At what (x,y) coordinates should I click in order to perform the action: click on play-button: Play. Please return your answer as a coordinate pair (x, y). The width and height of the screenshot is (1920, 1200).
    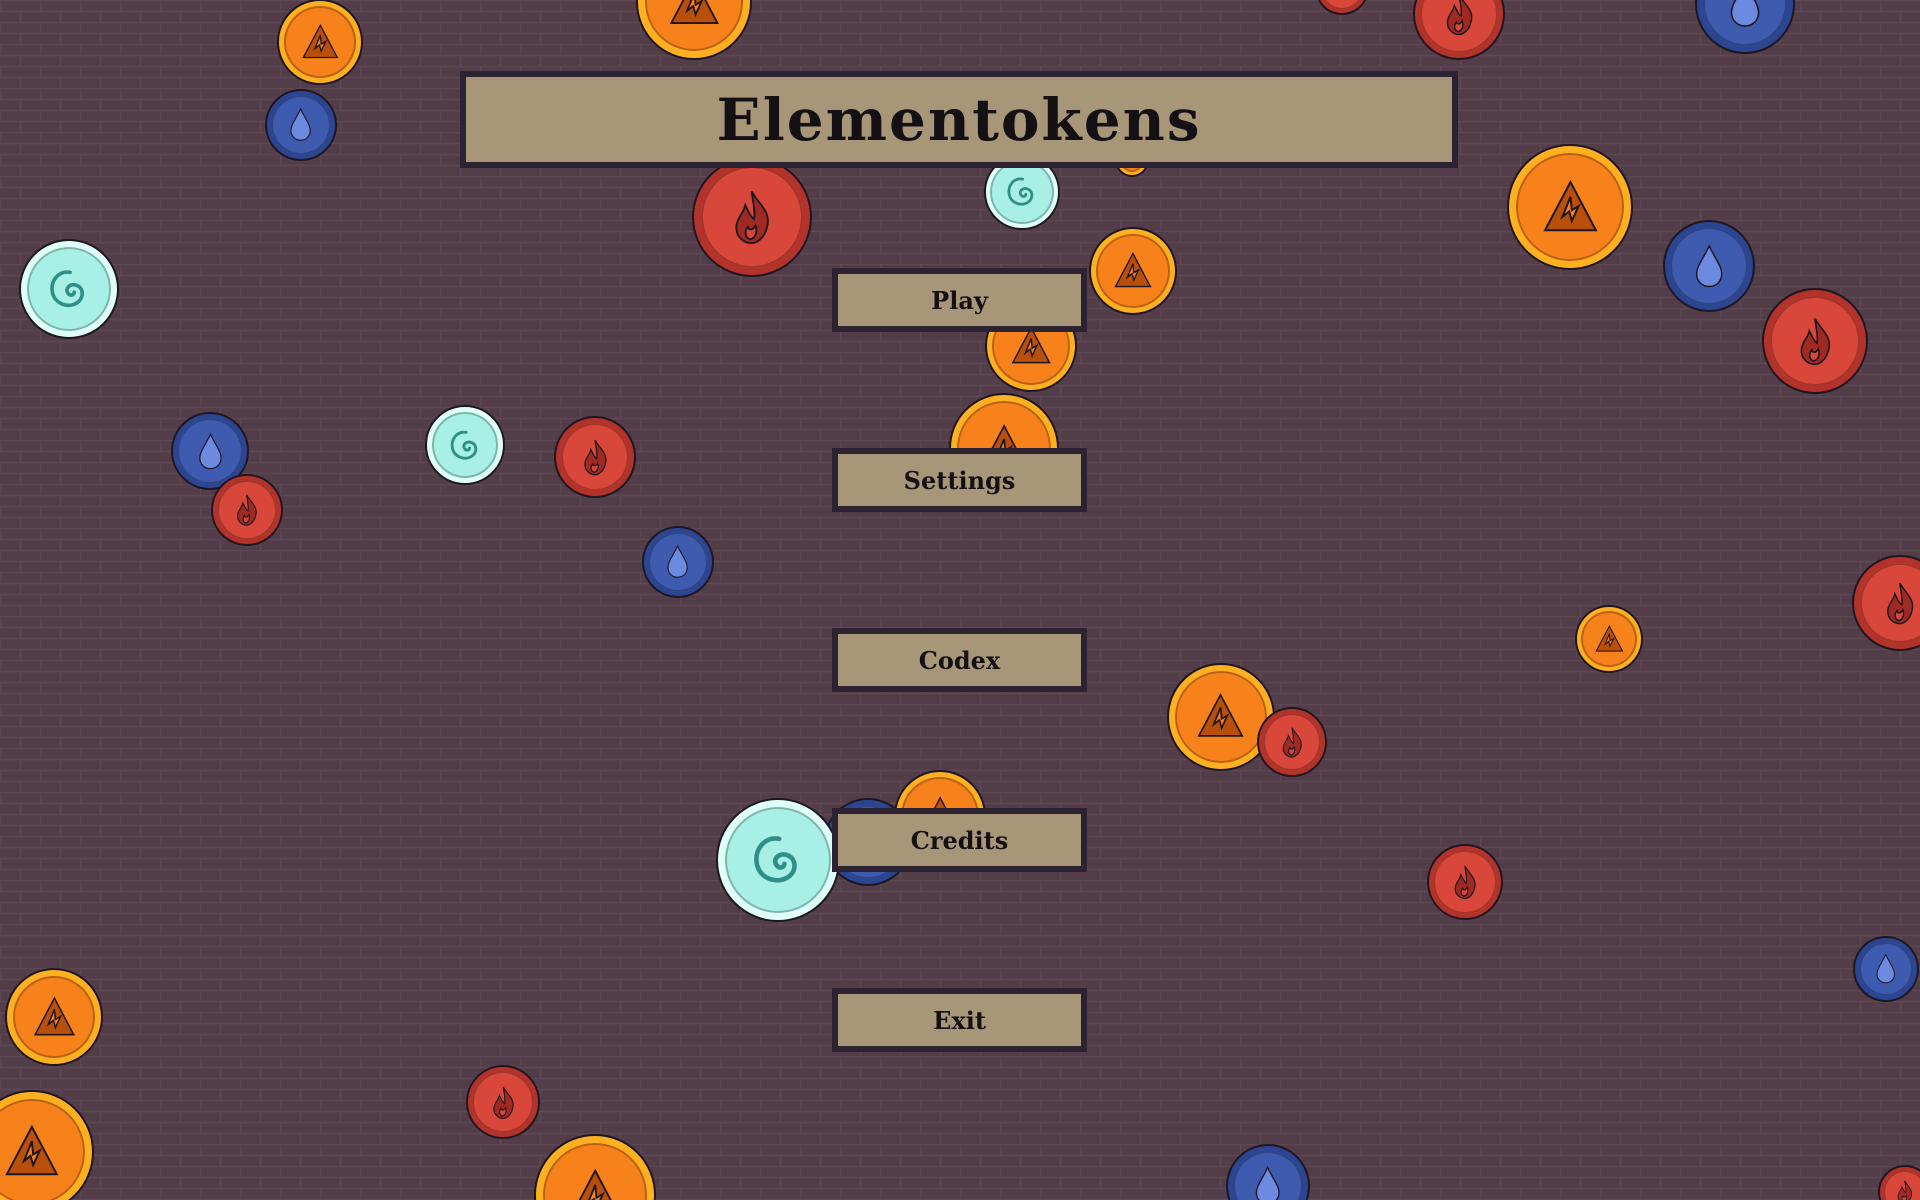
    Looking at the image, I should click on (959, 300).